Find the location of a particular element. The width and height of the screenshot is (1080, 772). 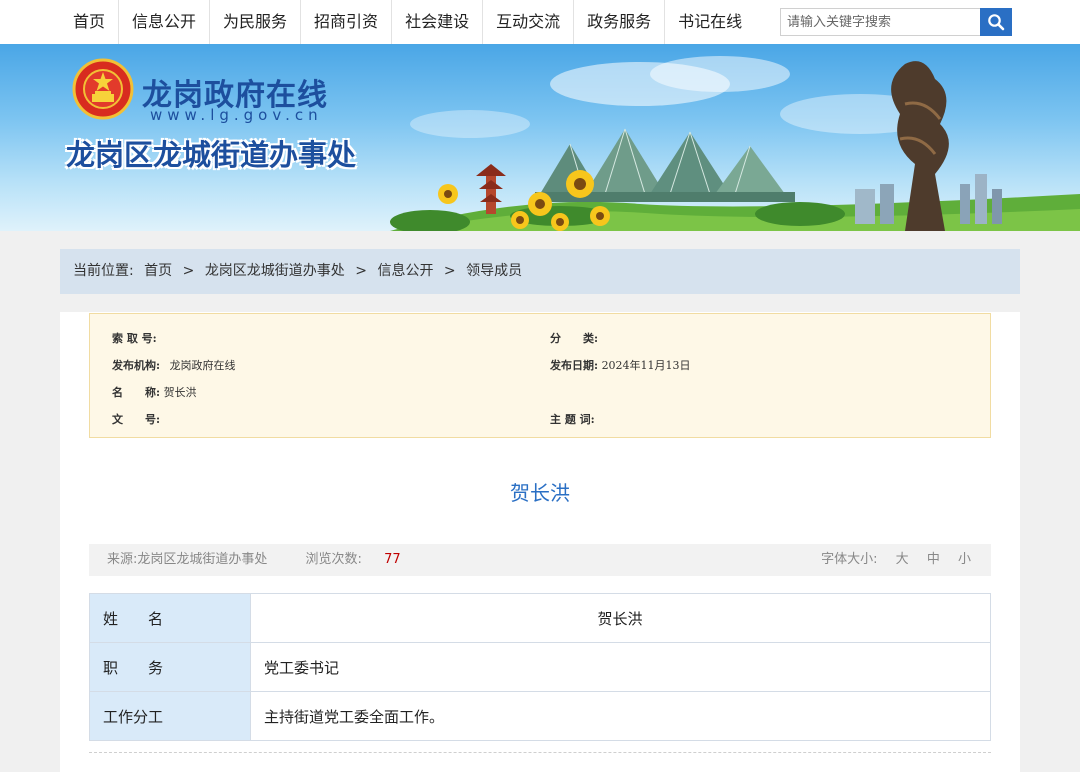

breadcrumb-prefix: 当前位置: is located at coordinates (103, 271).